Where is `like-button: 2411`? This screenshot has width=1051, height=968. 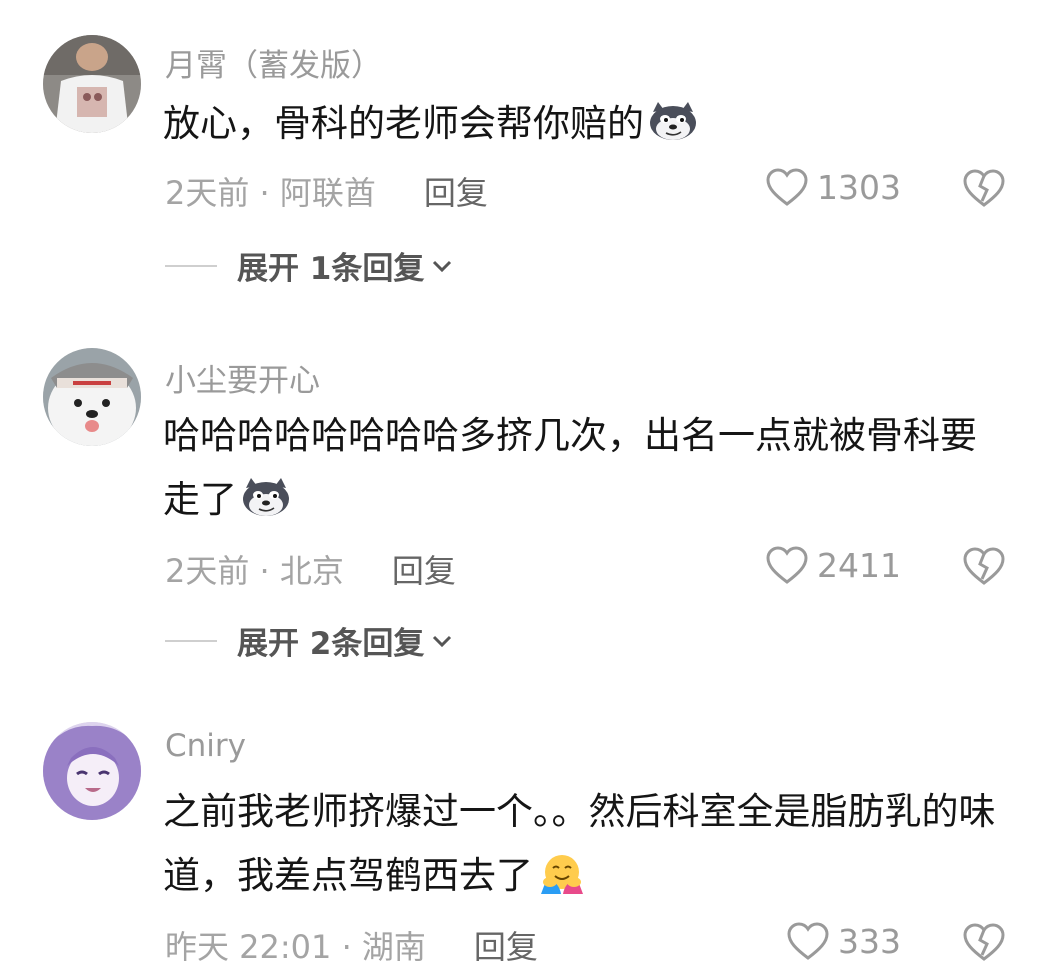 like-button: 2411 is located at coordinates (833, 565).